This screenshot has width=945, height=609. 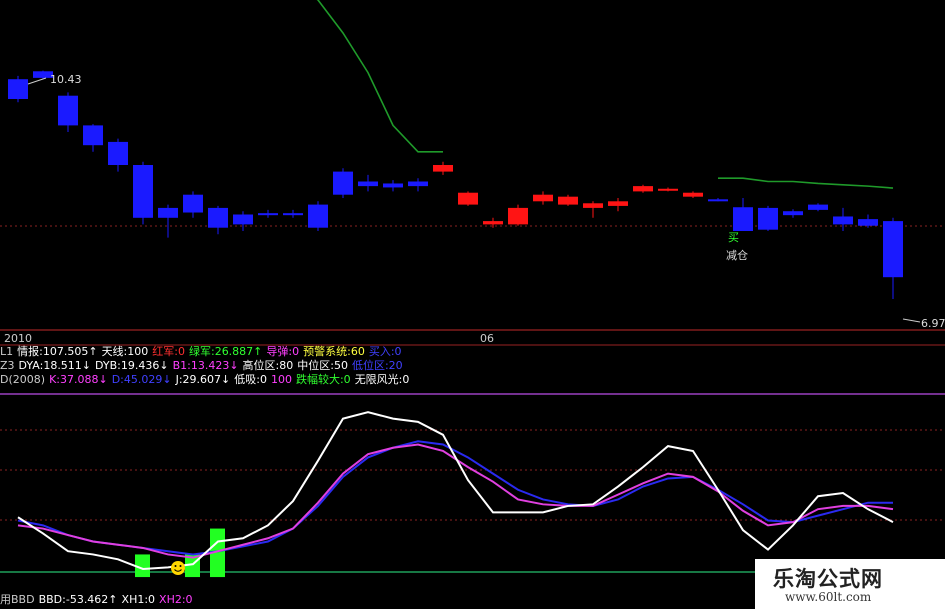 What do you see at coordinates (911, 320) in the screenshot?
I see `low-leader` at bounding box center [911, 320].